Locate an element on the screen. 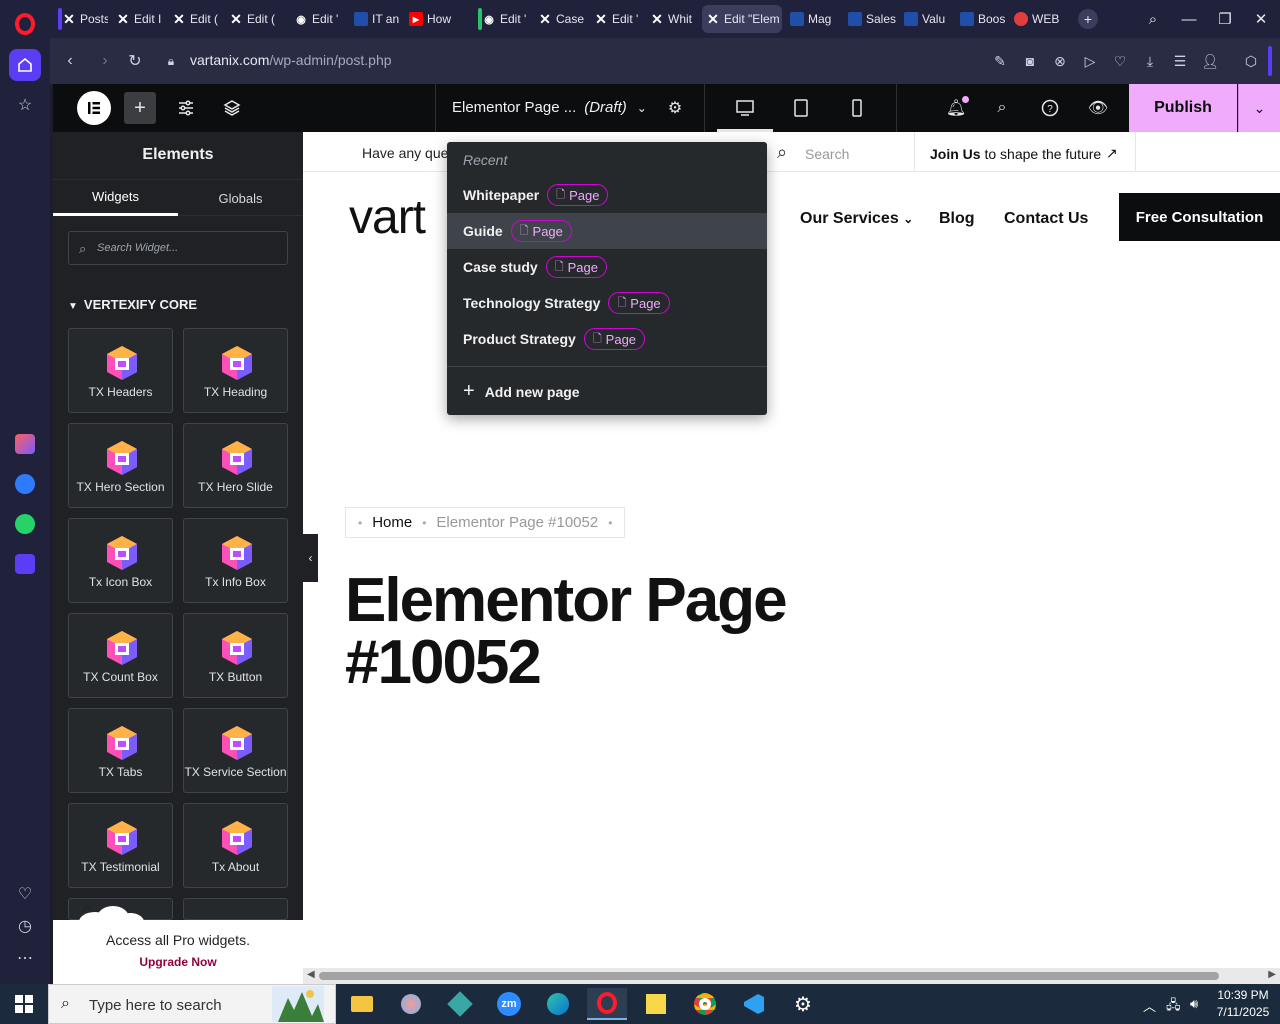 This screenshot has width=1280, height=1024. widget-search-input is located at coordinates (189, 248).